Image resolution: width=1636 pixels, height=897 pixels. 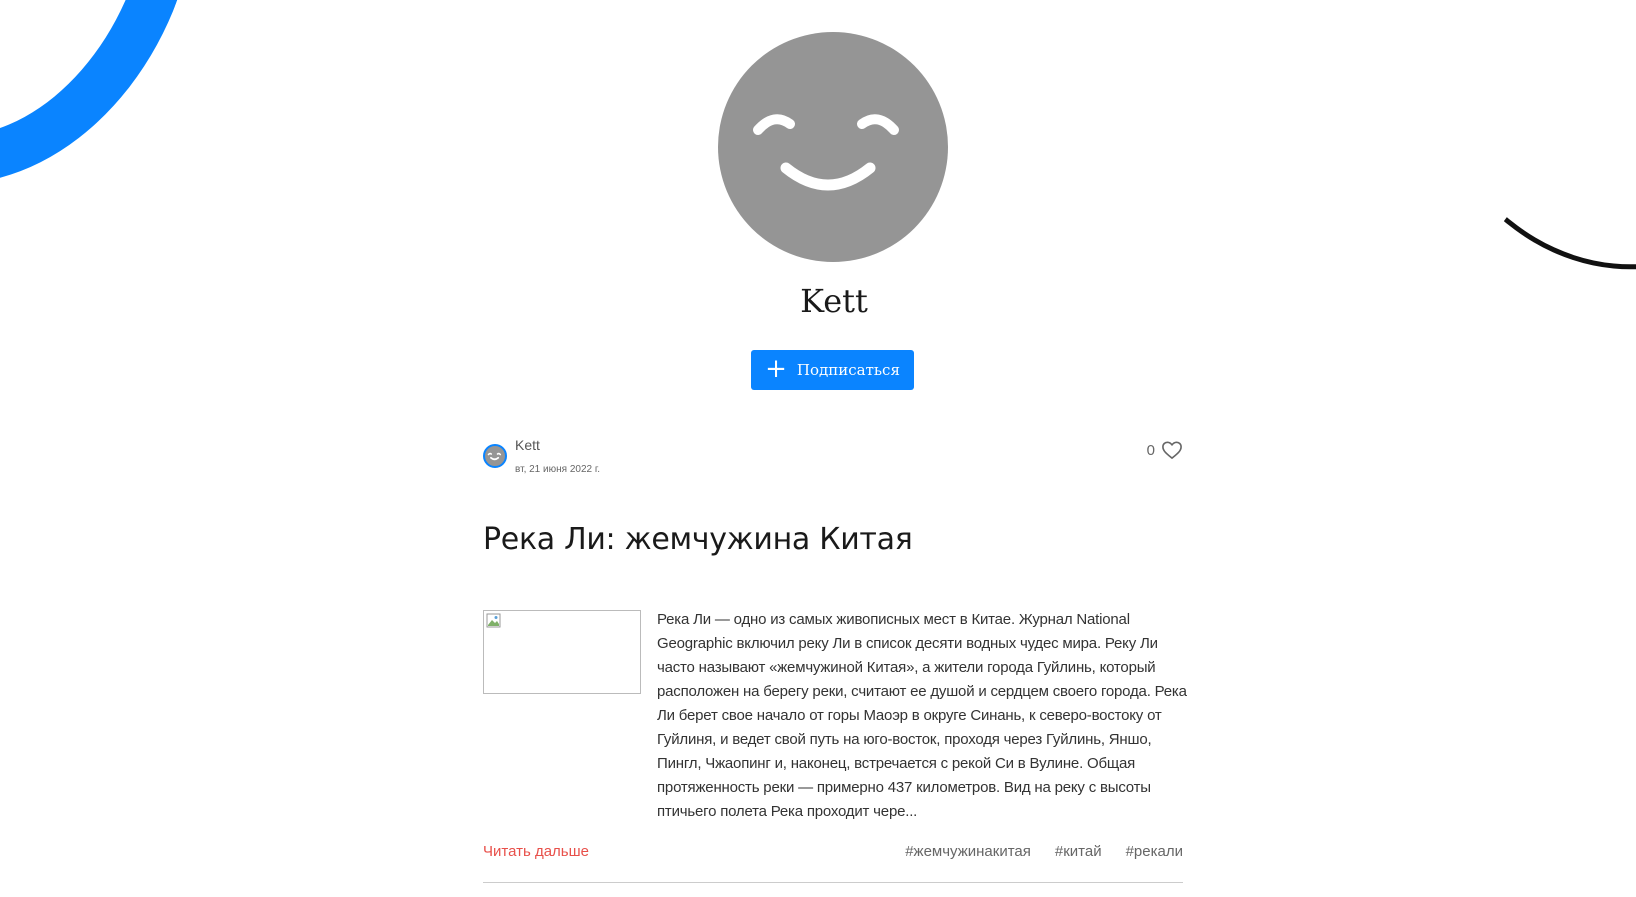 What do you see at coordinates (833, 882) in the screenshot?
I see `post-divider` at bounding box center [833, 882].